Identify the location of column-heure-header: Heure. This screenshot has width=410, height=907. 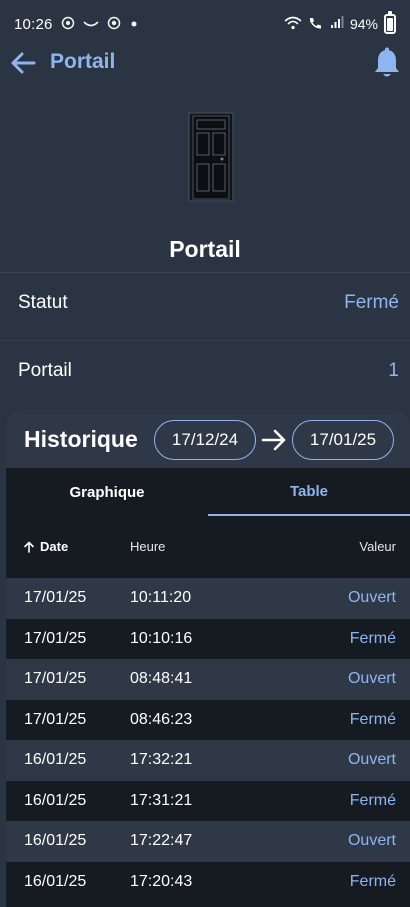
(147, 546).